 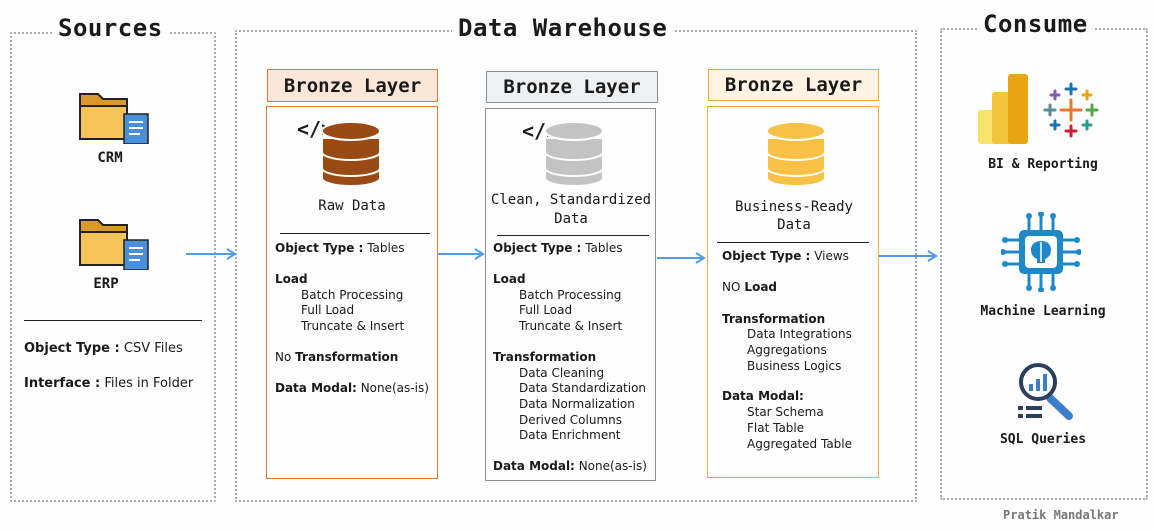 What do you see at coordinates (571, 420) in the screenshot?
I see `layer-2-transformation-item: Derived Columns` at bounding box center [571, 420].